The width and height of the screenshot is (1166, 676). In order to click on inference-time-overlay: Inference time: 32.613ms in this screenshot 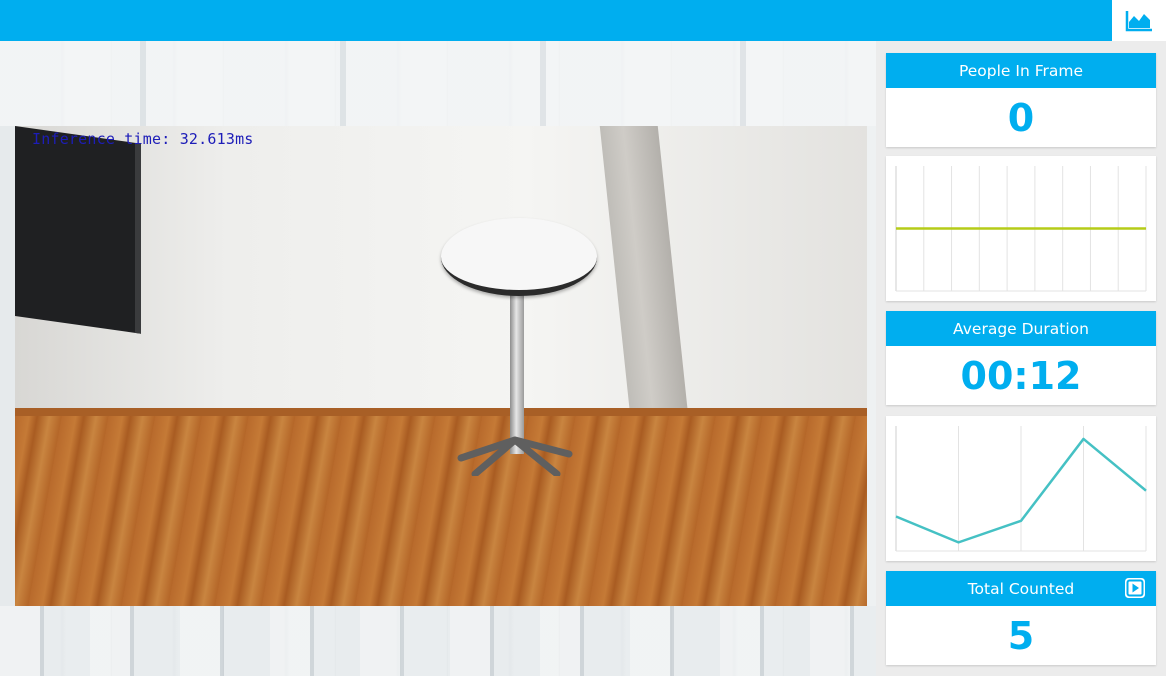, I will do `click(143, 139)`.